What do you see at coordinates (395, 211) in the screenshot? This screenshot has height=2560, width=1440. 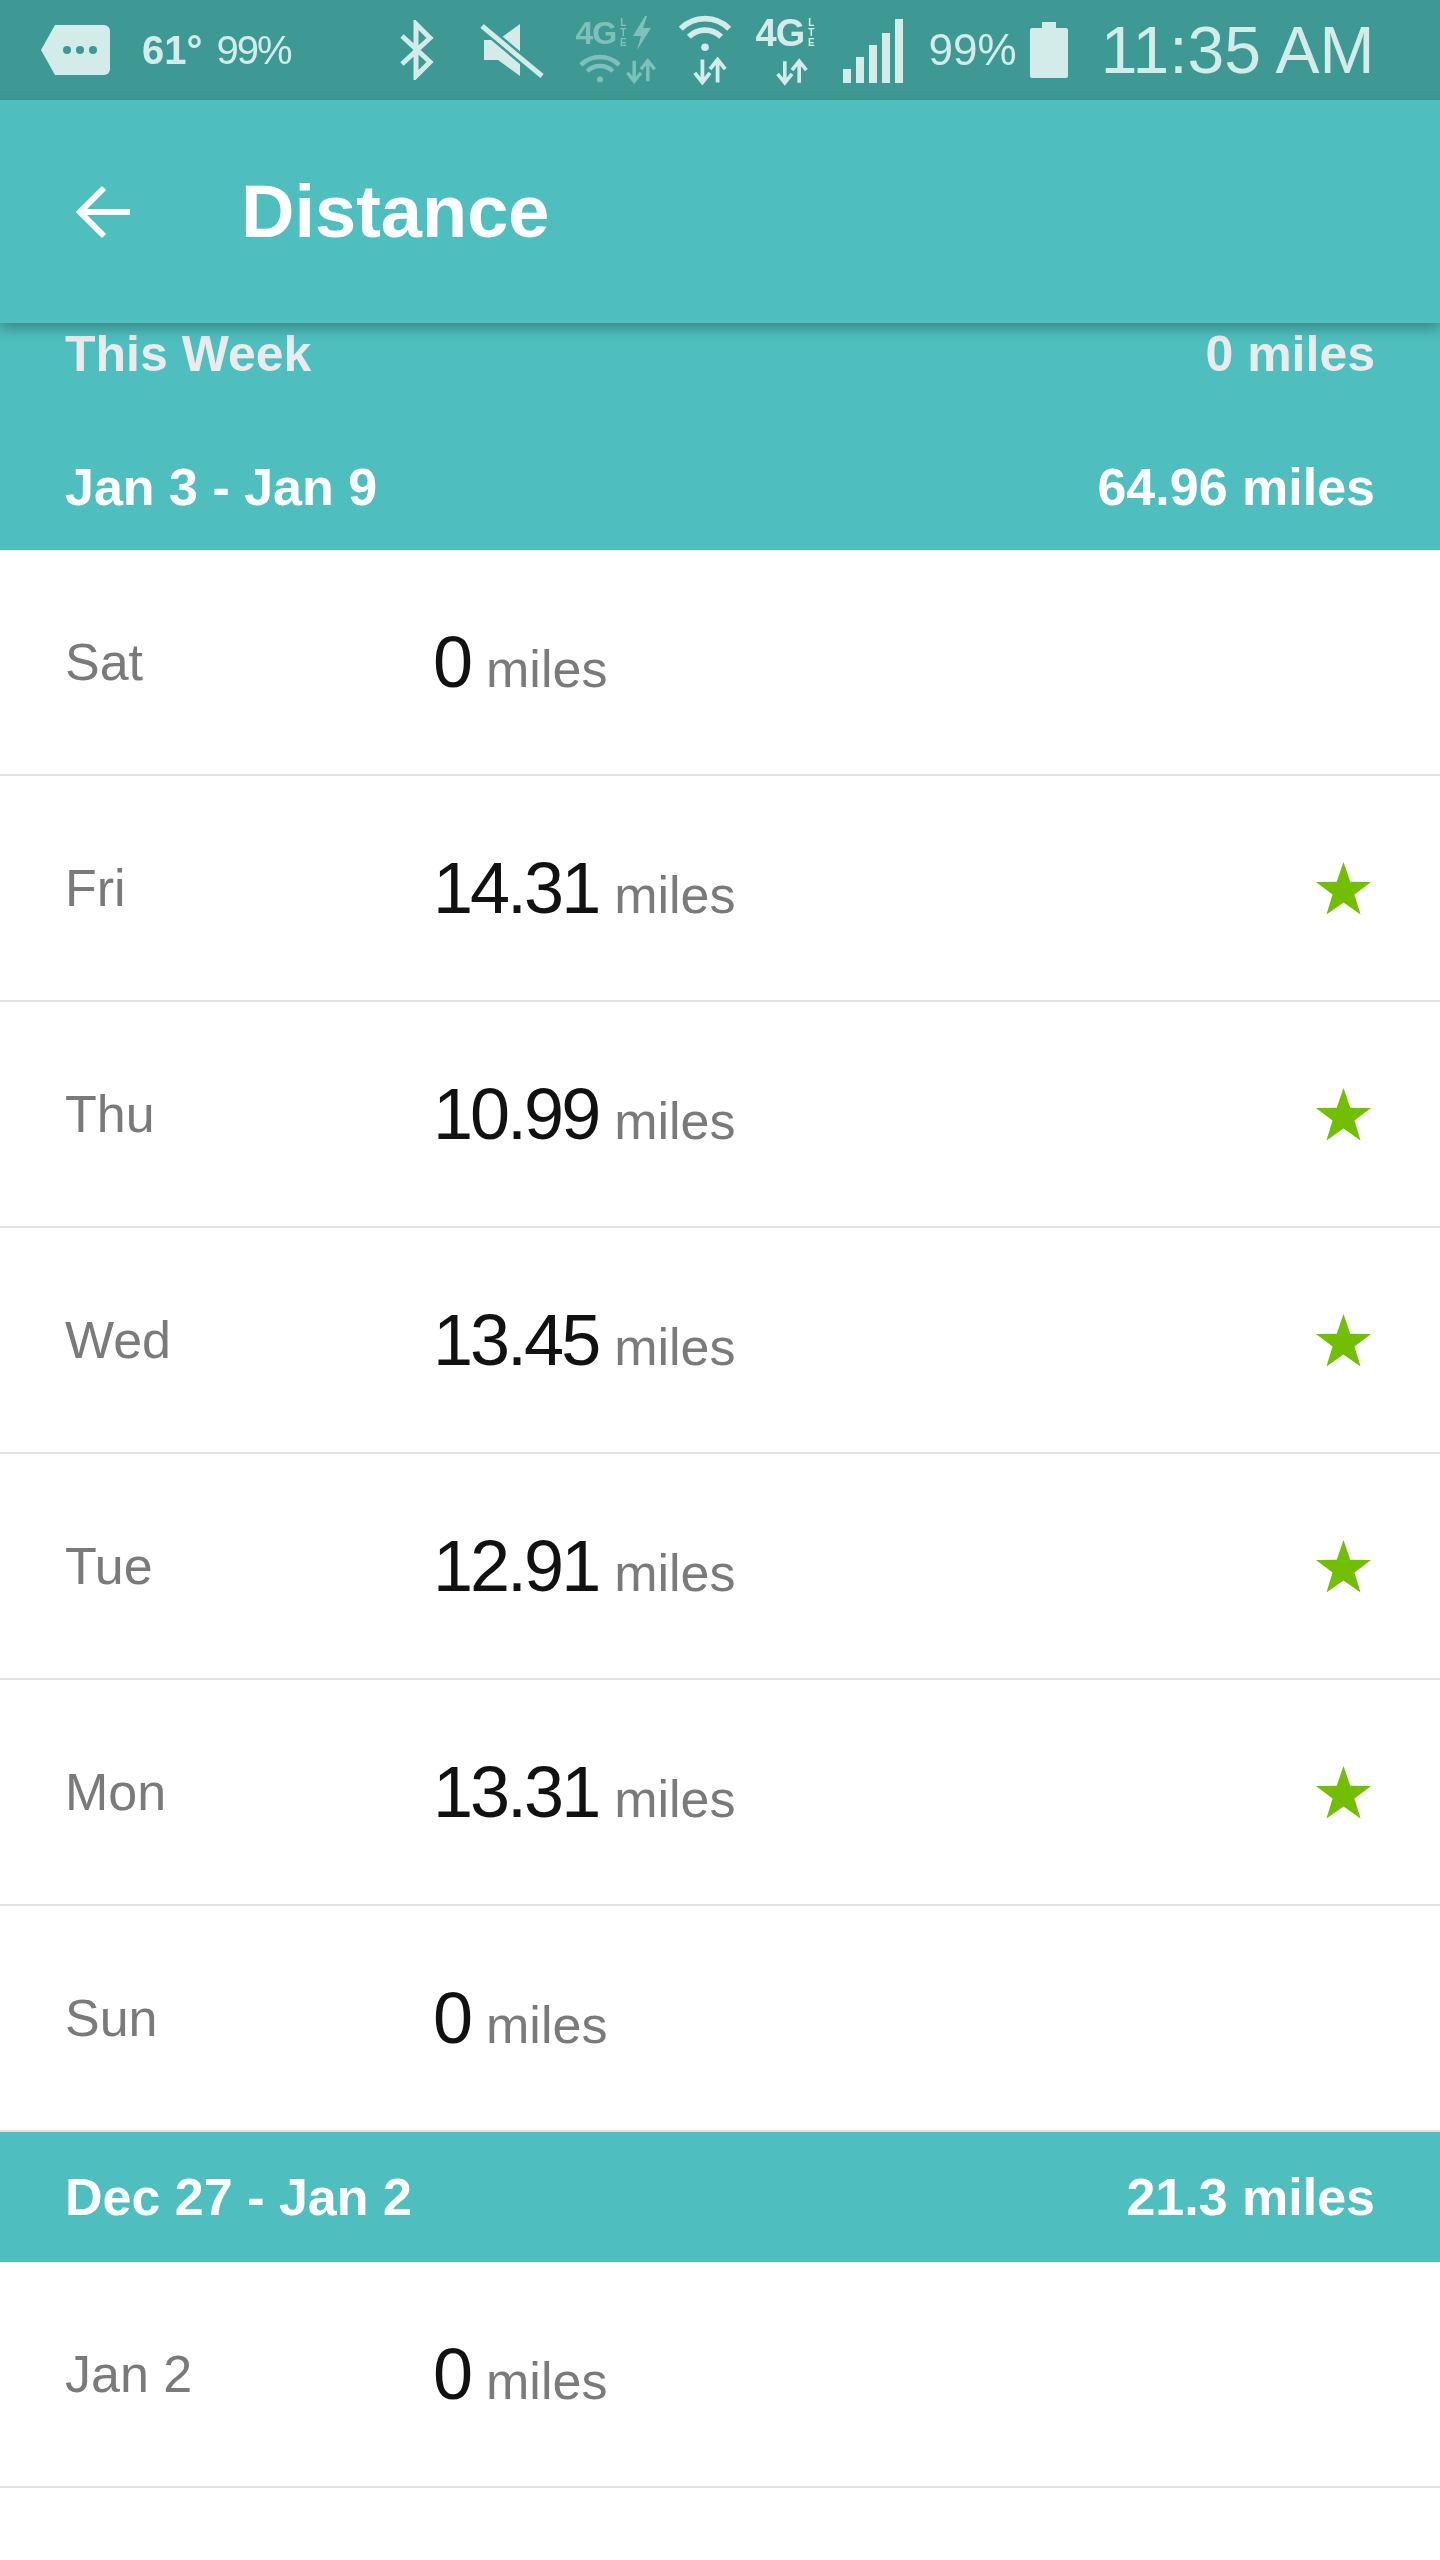 I see `app-bar-title: Distance` at bounding box center [395, 211].